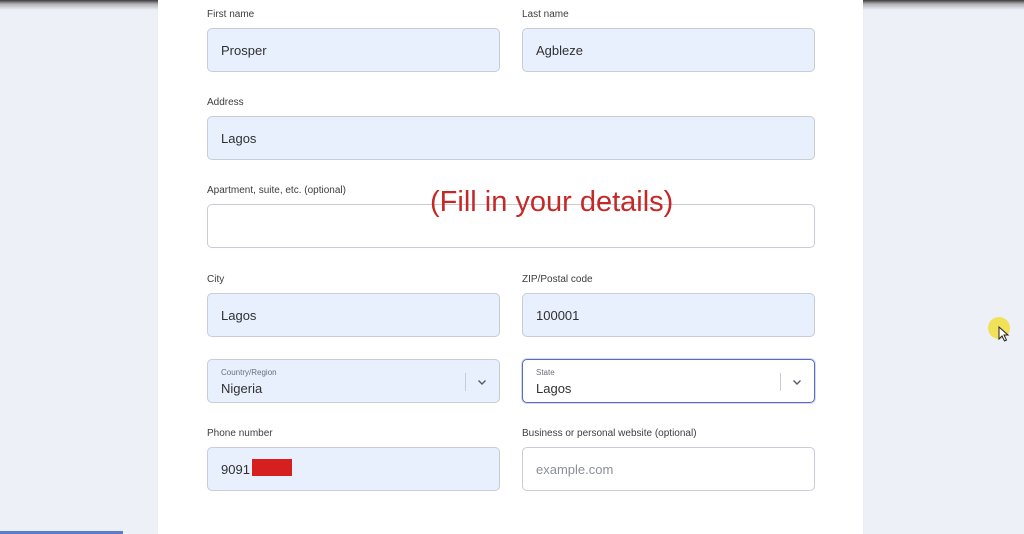 The height and width of the screenshot is (534, 1024). I want to click on first-name-value: Prosper, so click(244, 50).